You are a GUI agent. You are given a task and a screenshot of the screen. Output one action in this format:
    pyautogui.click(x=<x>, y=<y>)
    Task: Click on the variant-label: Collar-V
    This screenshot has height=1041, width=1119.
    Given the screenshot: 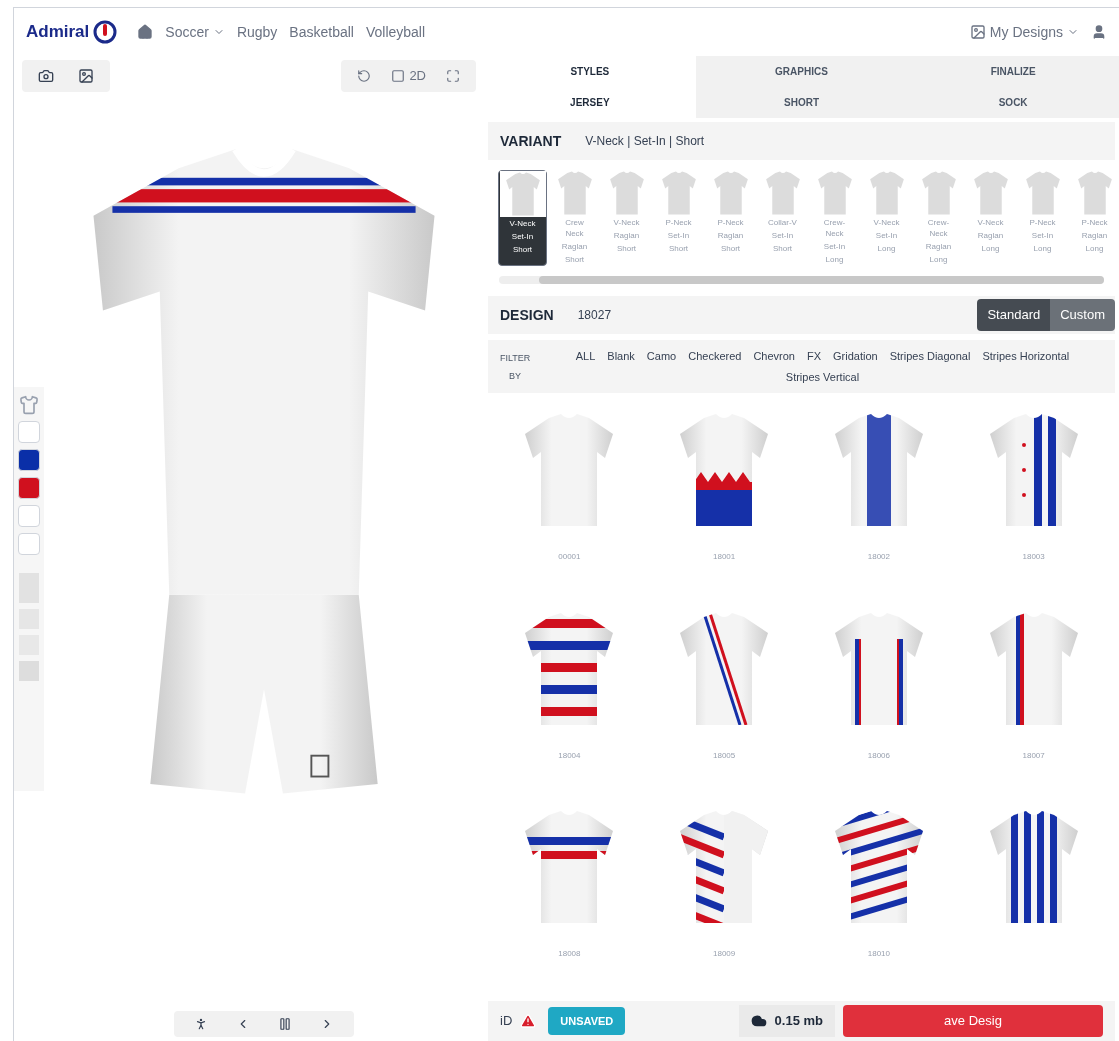 What is the action you would take?
    pyautogui.click(x=782, y=223)
    